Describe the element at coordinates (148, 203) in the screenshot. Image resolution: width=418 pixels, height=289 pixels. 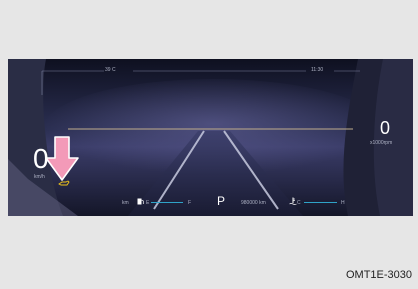
I see `fuel-empty-label: E` at that location.